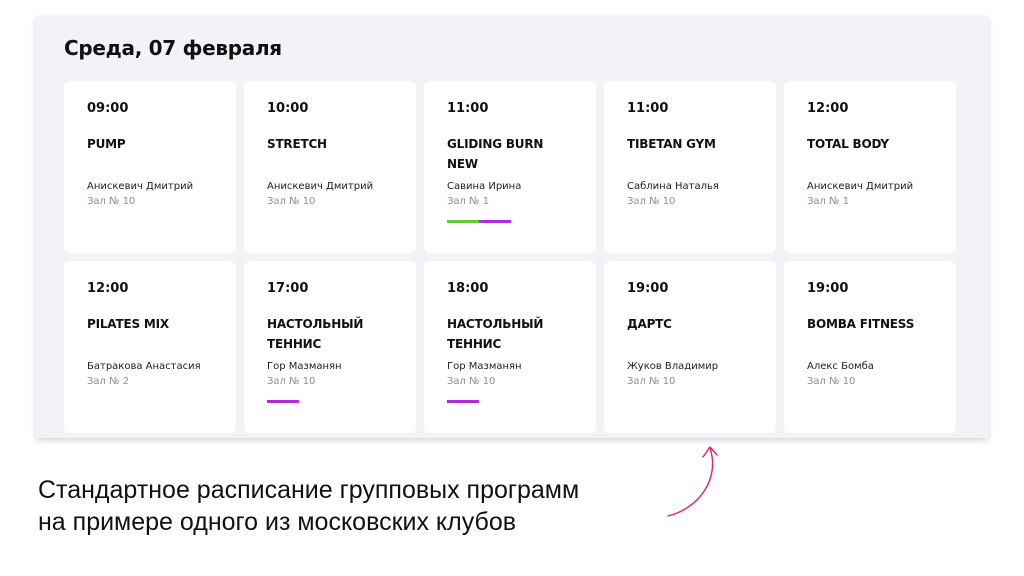  I want to click on class-time: 18:00, so click(468, 288).